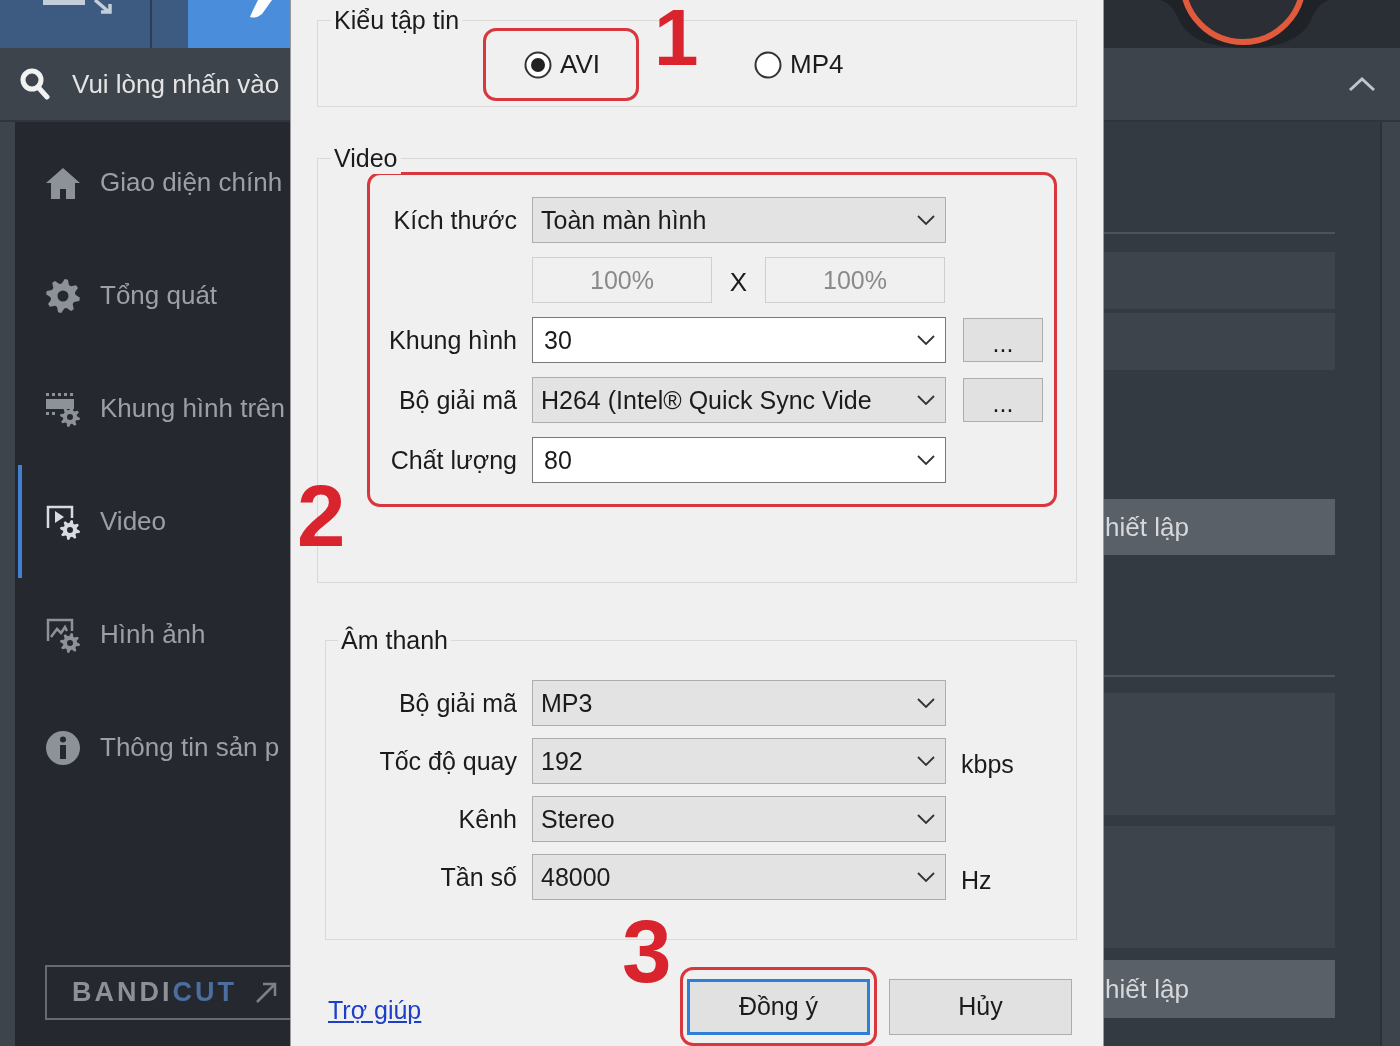 This screenshot has height=1046, width=1400. I want to click on dropdown: H264 (Intel® Quick Sync Vide, so click(739, 400).